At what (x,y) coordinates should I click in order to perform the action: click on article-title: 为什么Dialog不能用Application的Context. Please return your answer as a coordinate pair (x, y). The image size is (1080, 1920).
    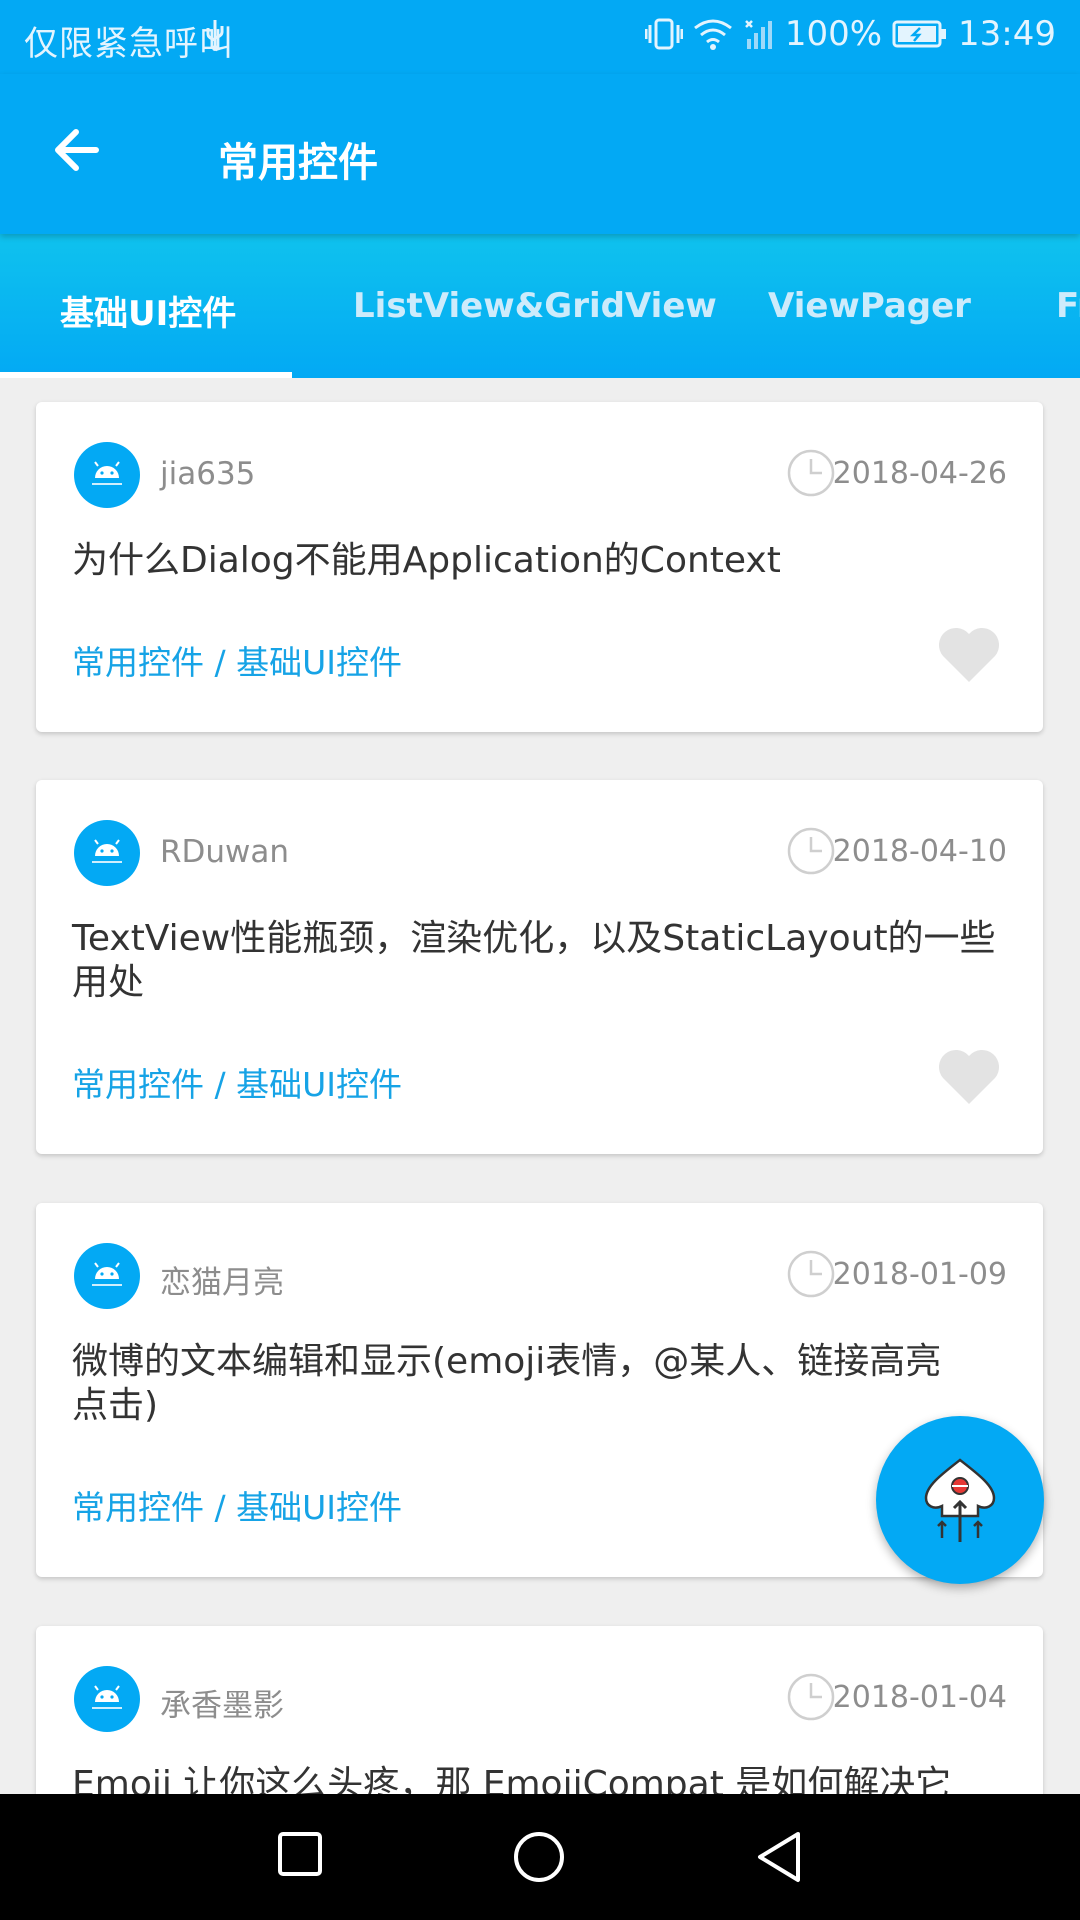
    Looking at the image, I should click on (542, 561).